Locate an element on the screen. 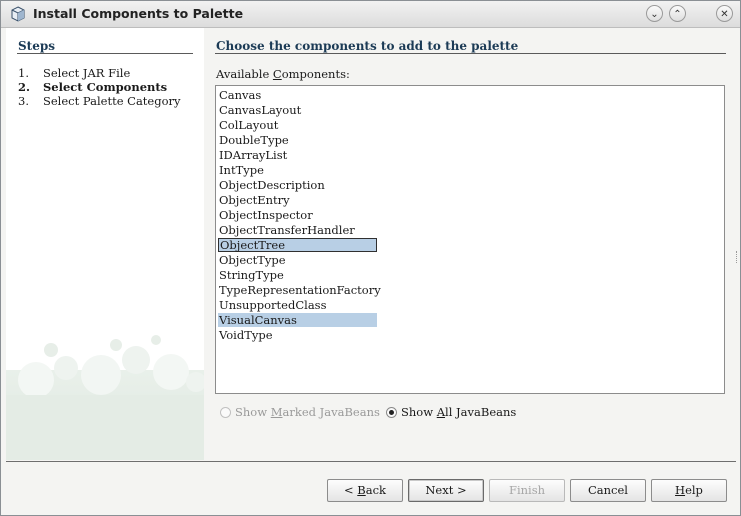  step-label: Select Components is located at coordinates (105, 87).